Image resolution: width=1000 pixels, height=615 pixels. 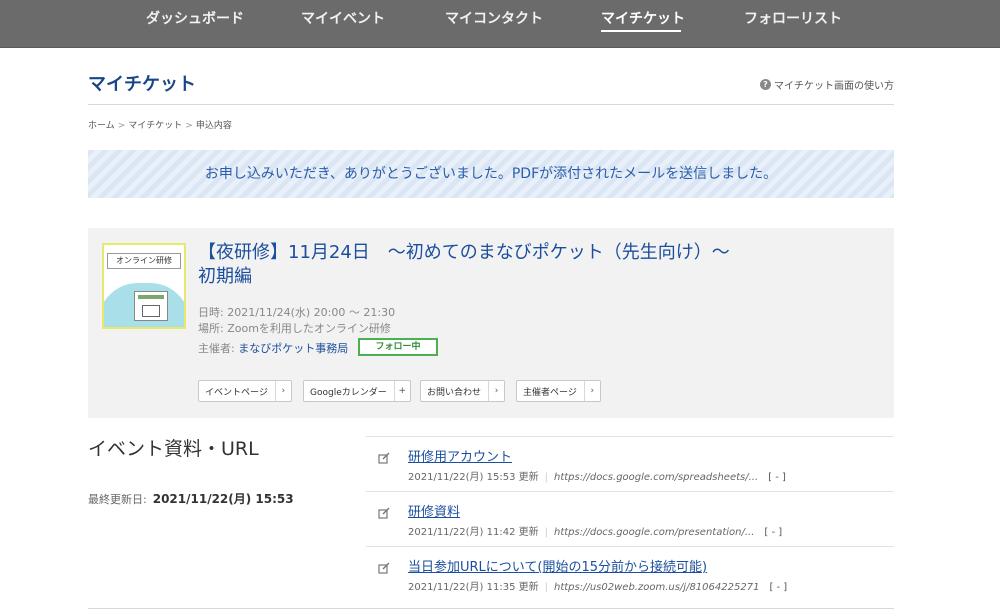 What do you see at coordinates (765, 84) in the screenshot?
I see `question-circle-icon: ?` at bounding box center [765, 84].